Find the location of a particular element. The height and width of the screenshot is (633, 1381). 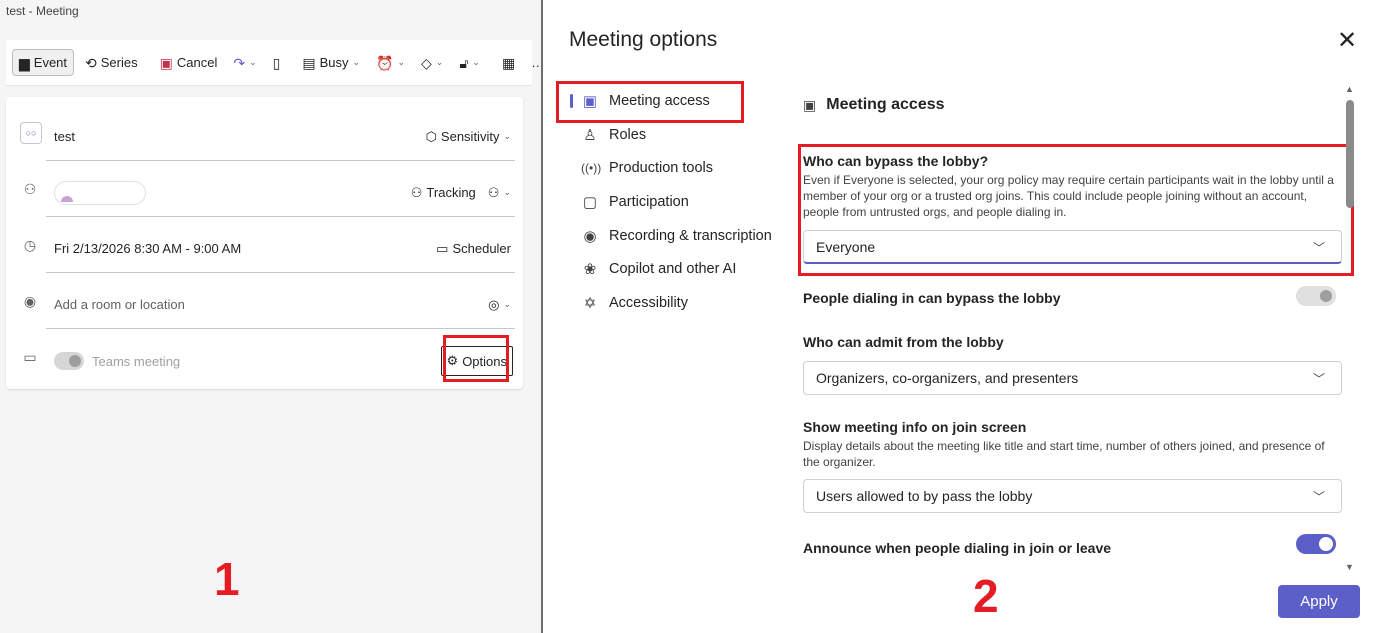

series-button: ⟲ Series is located at coordinates (111, 62).